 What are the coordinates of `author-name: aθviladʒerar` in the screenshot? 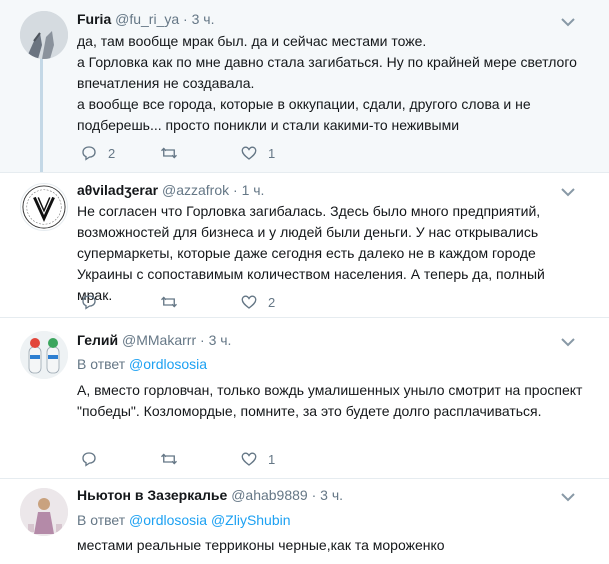 It's located at (117, 190).